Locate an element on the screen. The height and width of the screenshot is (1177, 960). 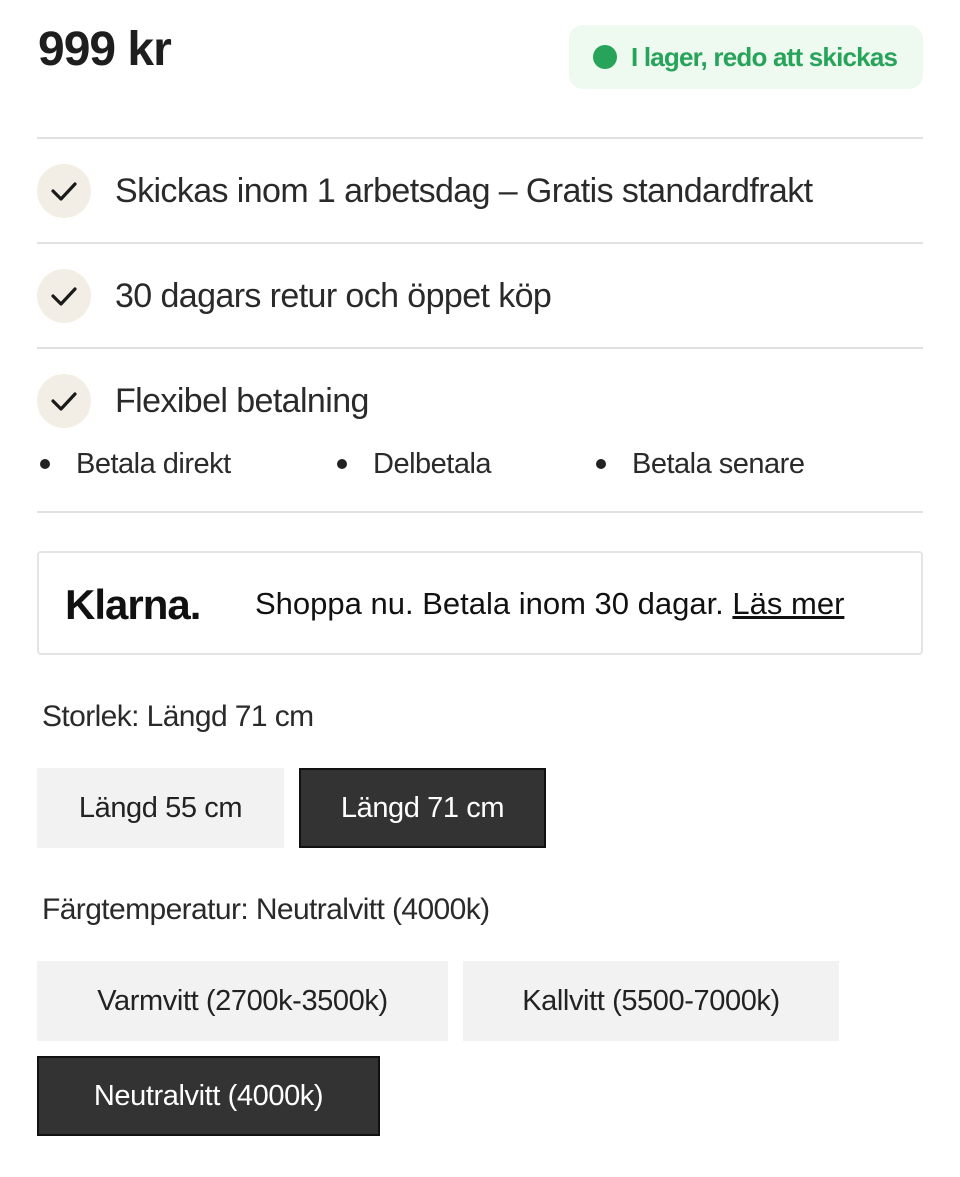
klarna-message: Shoppa nu. Betala inom 30 dagar. Läs mer is located at coordinates (549, 604).